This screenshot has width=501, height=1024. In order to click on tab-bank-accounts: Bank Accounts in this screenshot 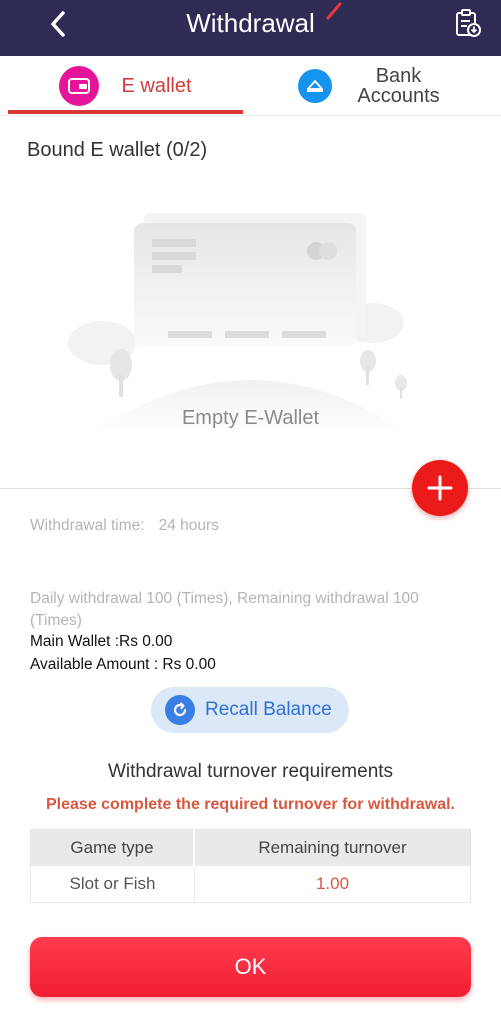, I will do `click(375, 86)`.